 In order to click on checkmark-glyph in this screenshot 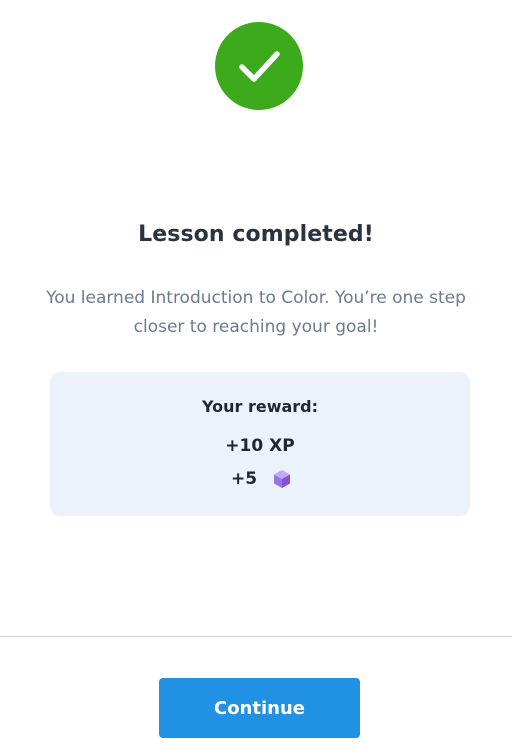, I will do `click(259, 66)`.